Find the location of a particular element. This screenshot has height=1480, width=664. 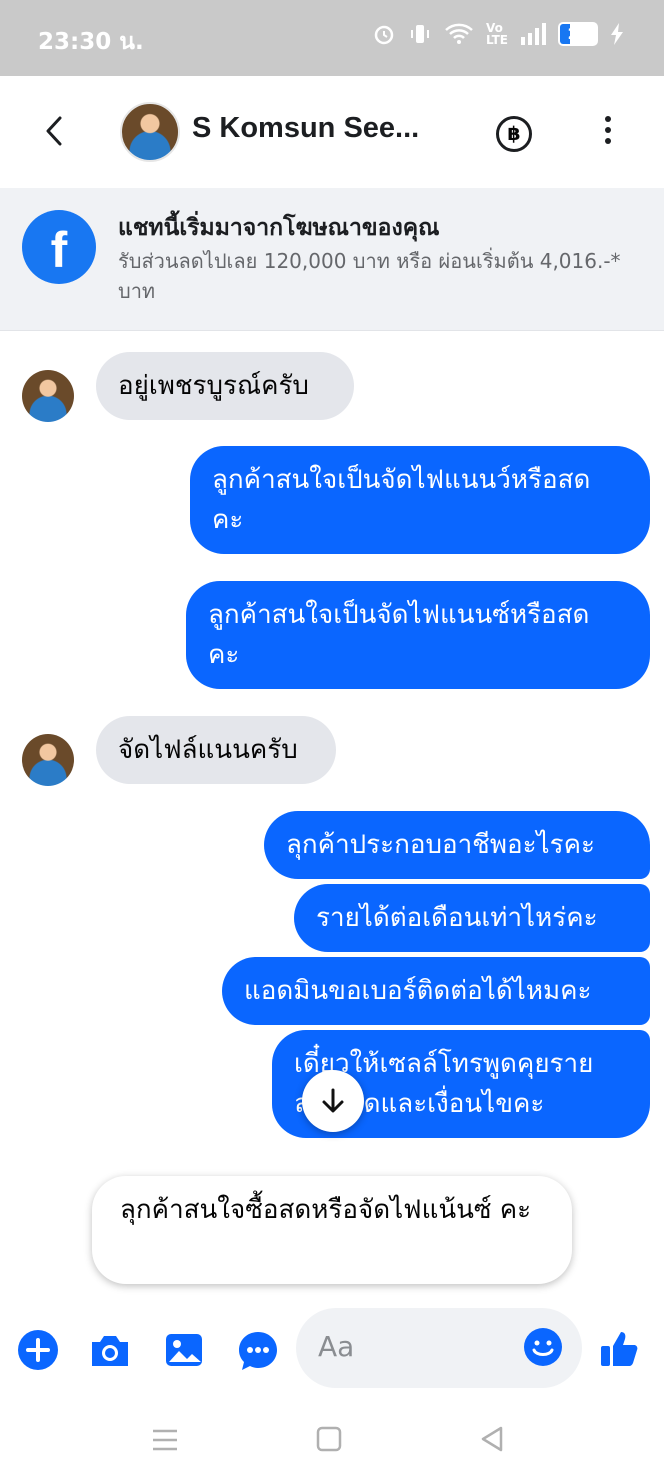

message-outgoing: ลูกค้าสนใจเป็นจัดไฟแนนซ์หรือสด คะ is located at coordinates (418, 635).